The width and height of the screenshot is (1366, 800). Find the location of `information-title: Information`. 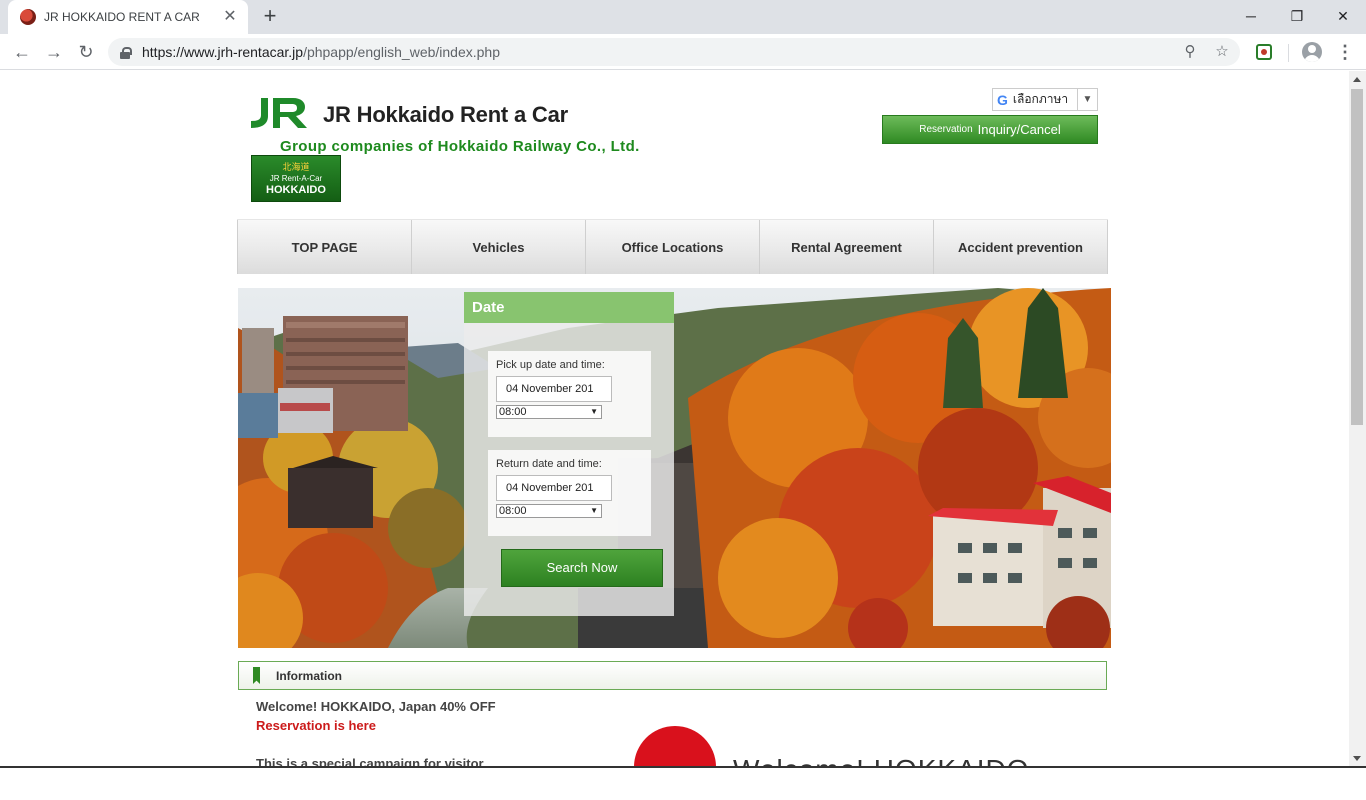

information-title: Information is located at coordinates (309, 675).